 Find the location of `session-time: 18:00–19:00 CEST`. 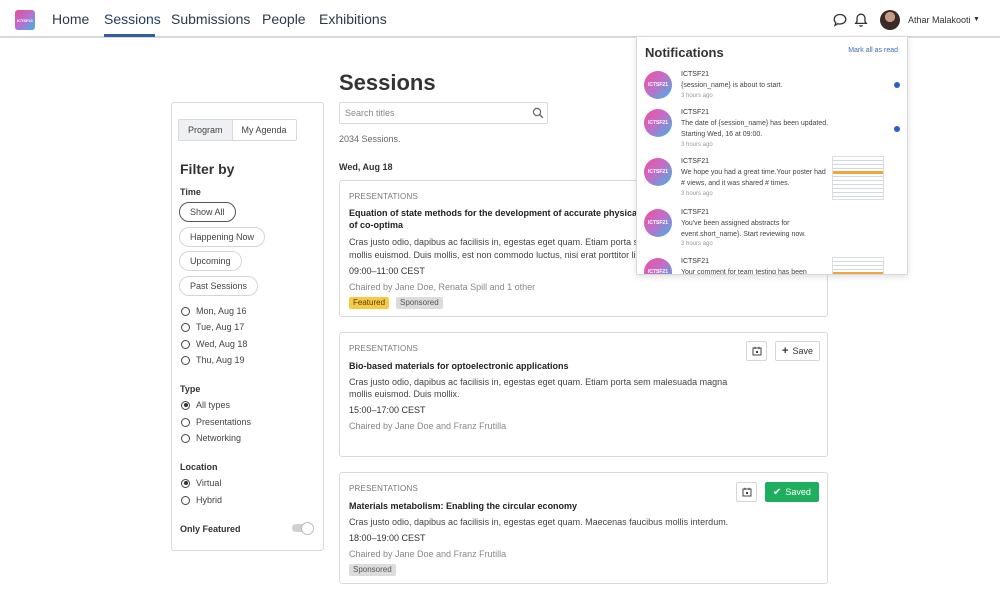

session-time: 18:00–19:00 CEST is located at coordinates (387, 538).